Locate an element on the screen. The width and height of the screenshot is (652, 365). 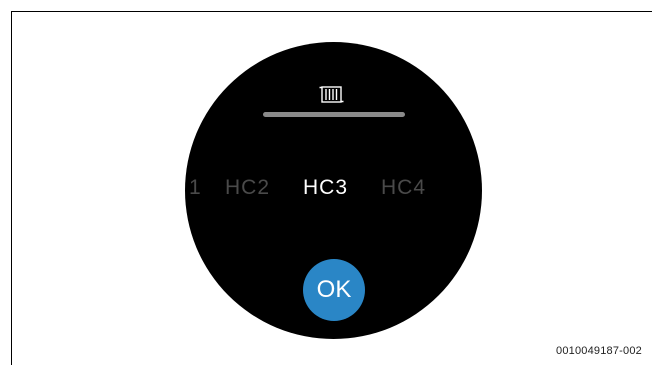
ok-button: OK is located at coordinates (334, 290).